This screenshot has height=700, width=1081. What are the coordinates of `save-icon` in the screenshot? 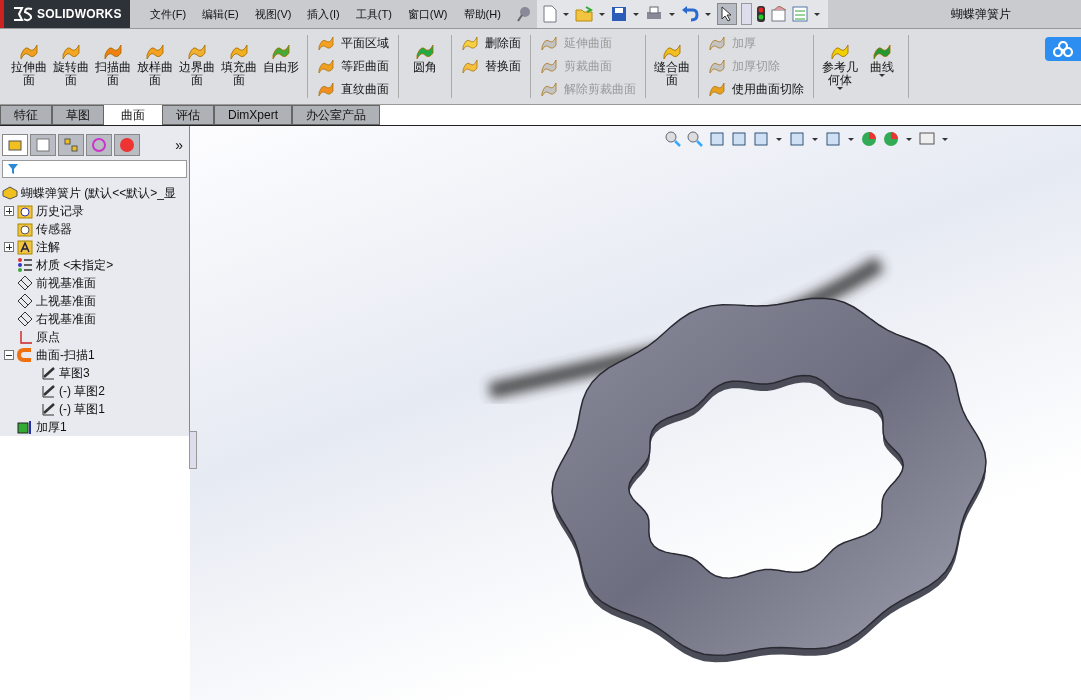 It's located at (618, 14).